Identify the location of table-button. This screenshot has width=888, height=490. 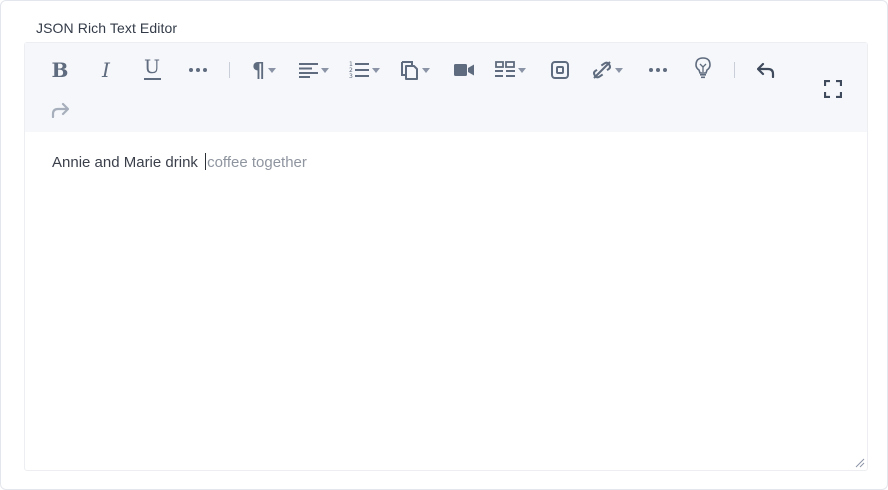
(510, 70).